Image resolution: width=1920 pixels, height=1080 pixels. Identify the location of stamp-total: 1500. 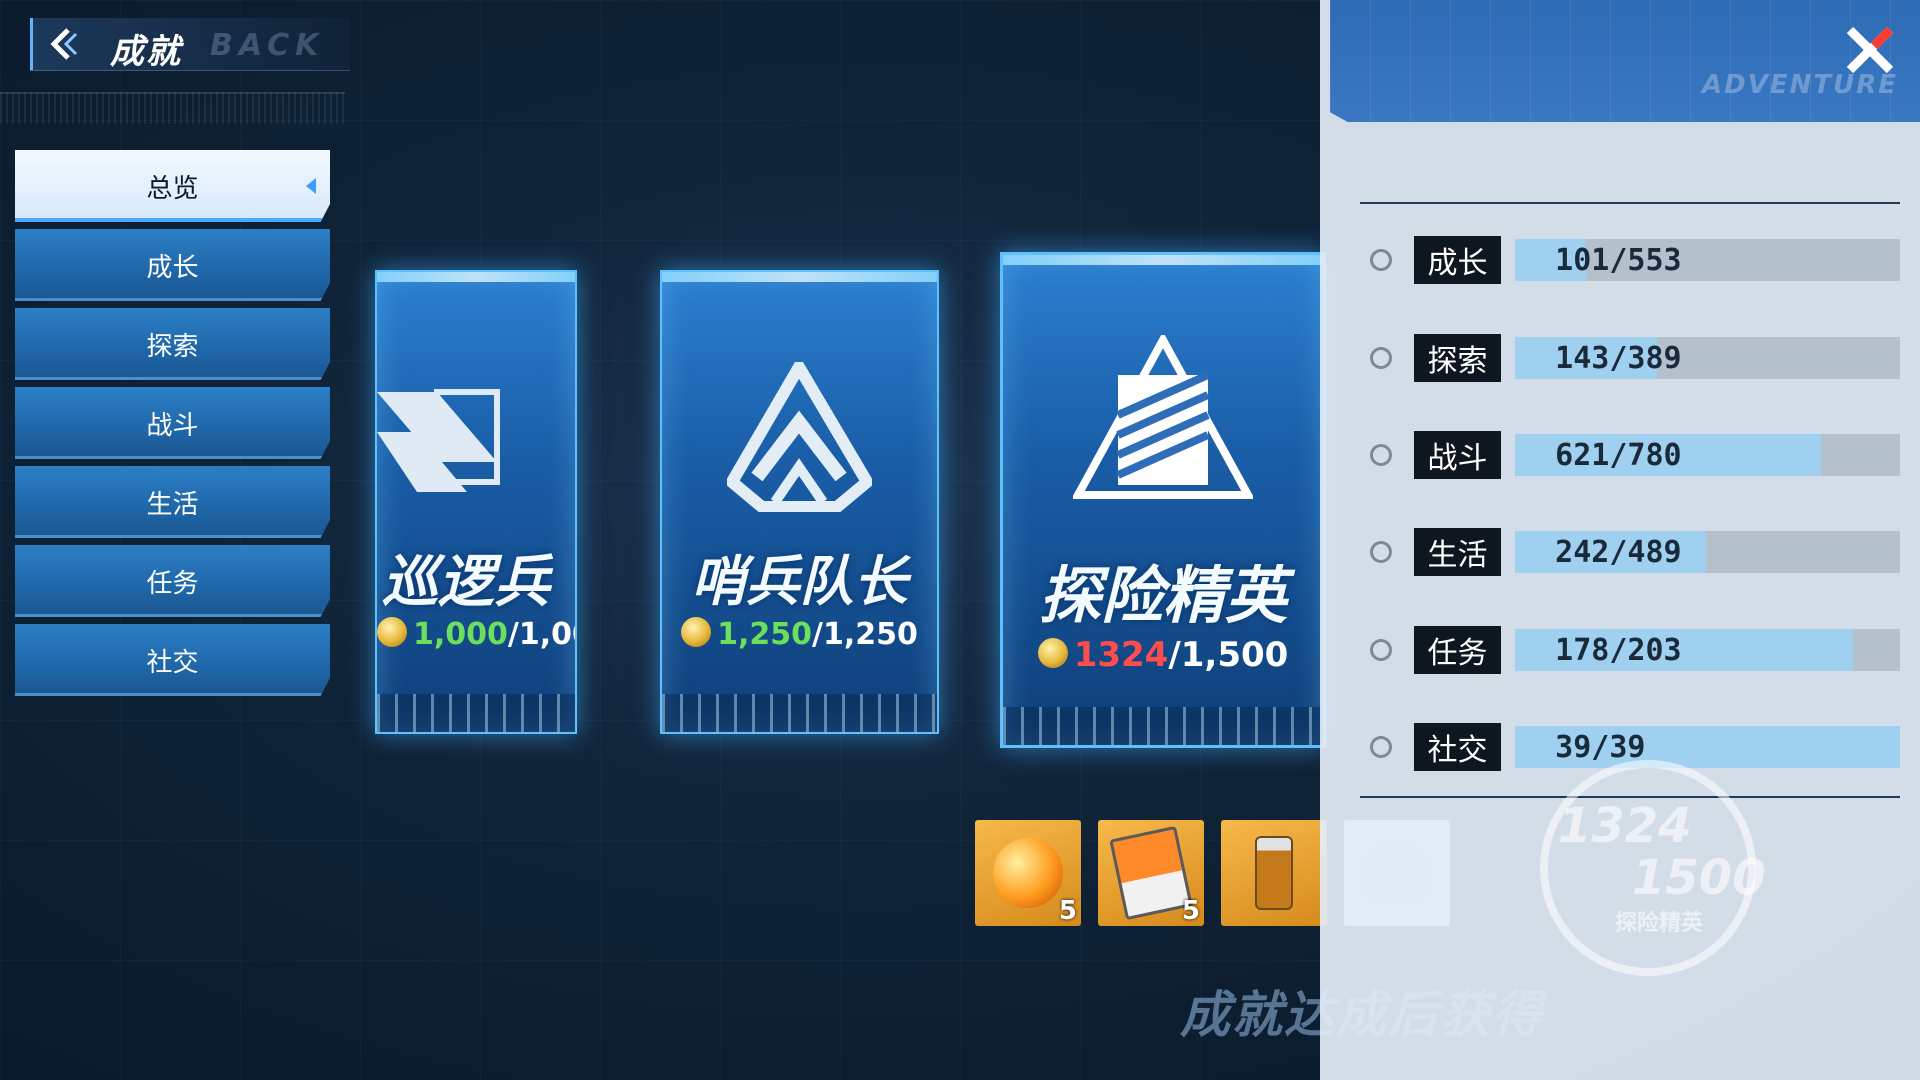
(1699, 878).